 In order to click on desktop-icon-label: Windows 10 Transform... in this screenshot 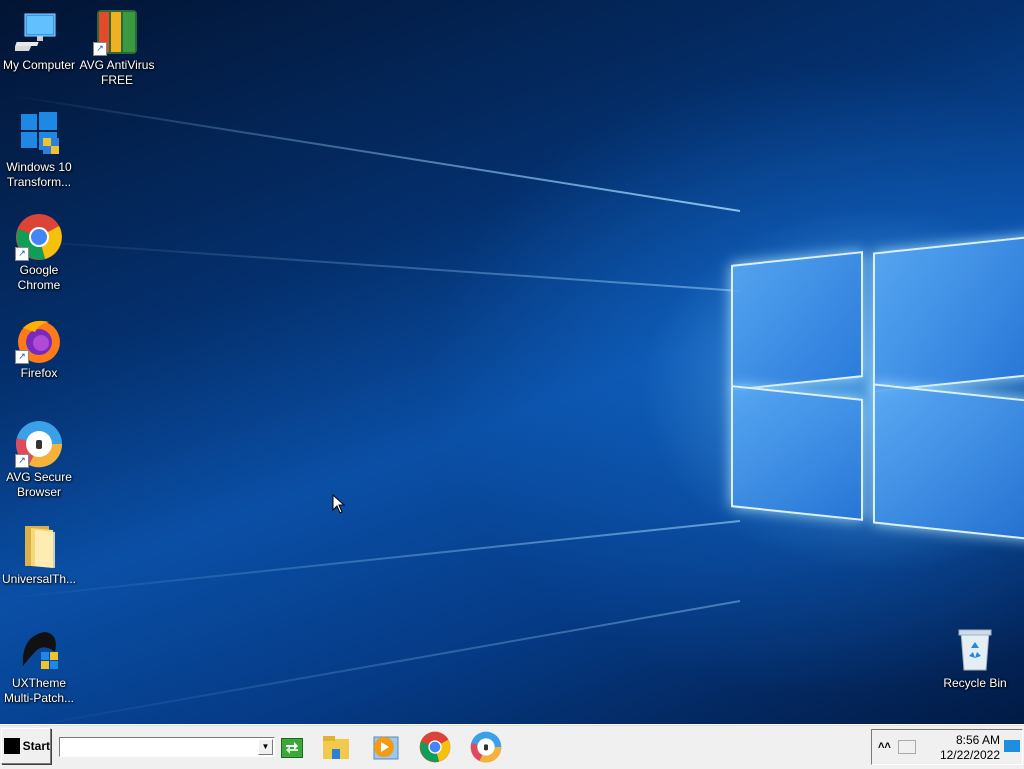, I will do `click(39, 174)`.